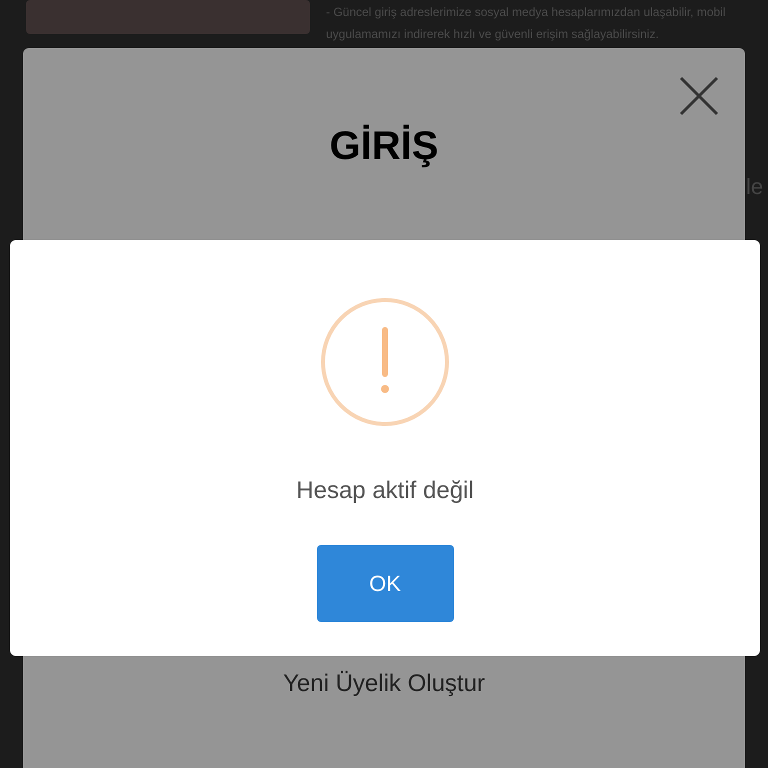 This screenshot has height=768, width=768. Describe the element at coordinates (384, 146) in the screenshot. I see `modal-title: GİRİŞ` at that location.